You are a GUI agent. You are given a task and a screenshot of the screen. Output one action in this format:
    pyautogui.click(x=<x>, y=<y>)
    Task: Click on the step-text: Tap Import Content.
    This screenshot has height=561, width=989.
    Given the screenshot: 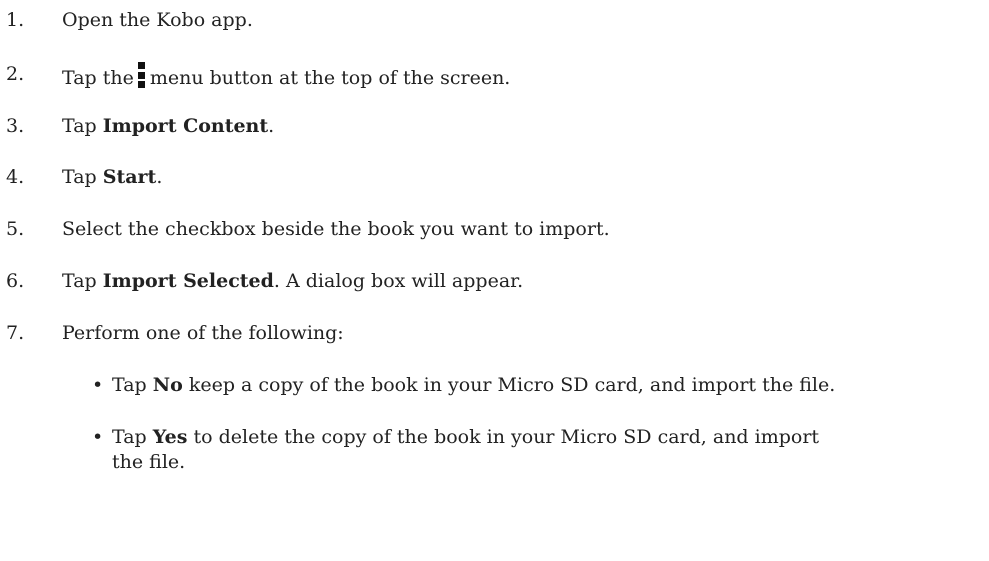 What is the action you would take?
    pyautogui.click(x=168, y=126)
    